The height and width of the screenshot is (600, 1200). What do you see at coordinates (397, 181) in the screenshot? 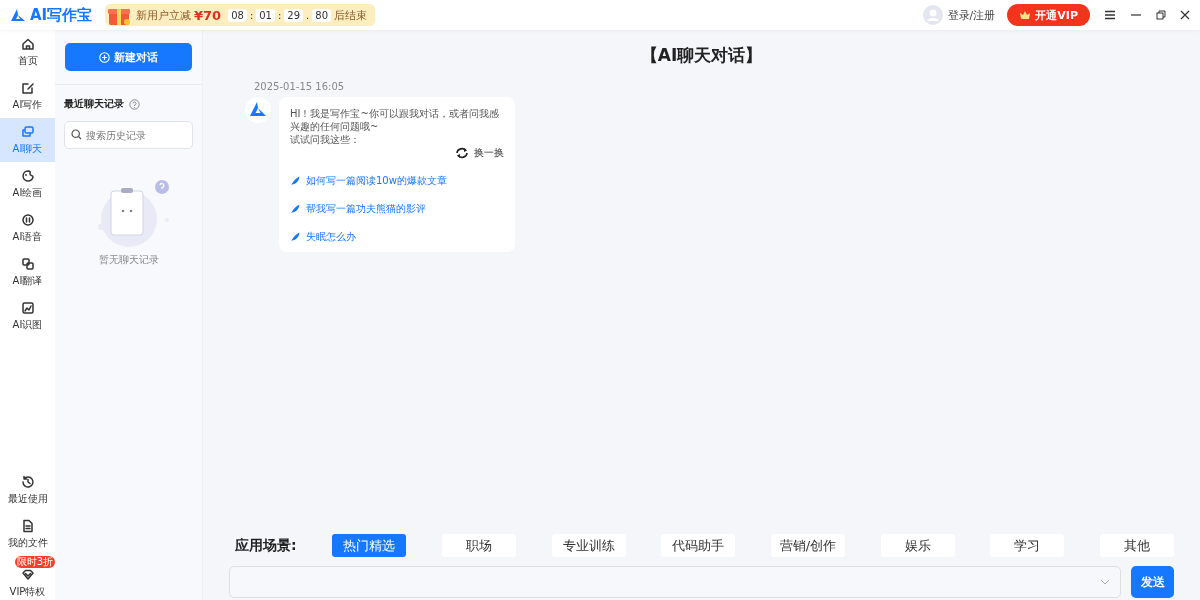
I see `suggestion-link: 如何写一篇阅读10w的爆款文章` at bounding box center [397, 181].